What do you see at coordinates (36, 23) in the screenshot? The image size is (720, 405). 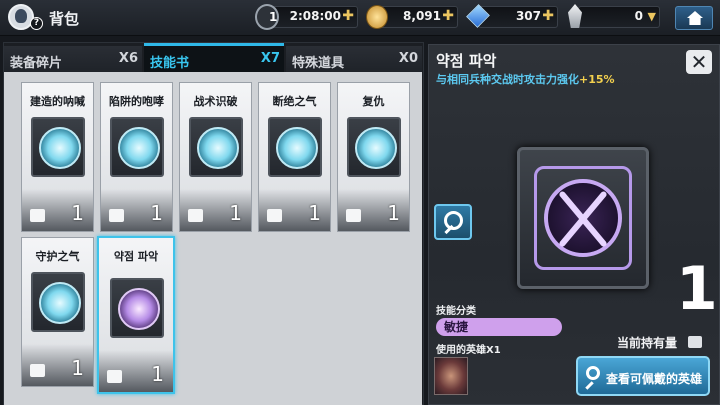 I see `help-icon: ?` at bounding box center [36, 23].